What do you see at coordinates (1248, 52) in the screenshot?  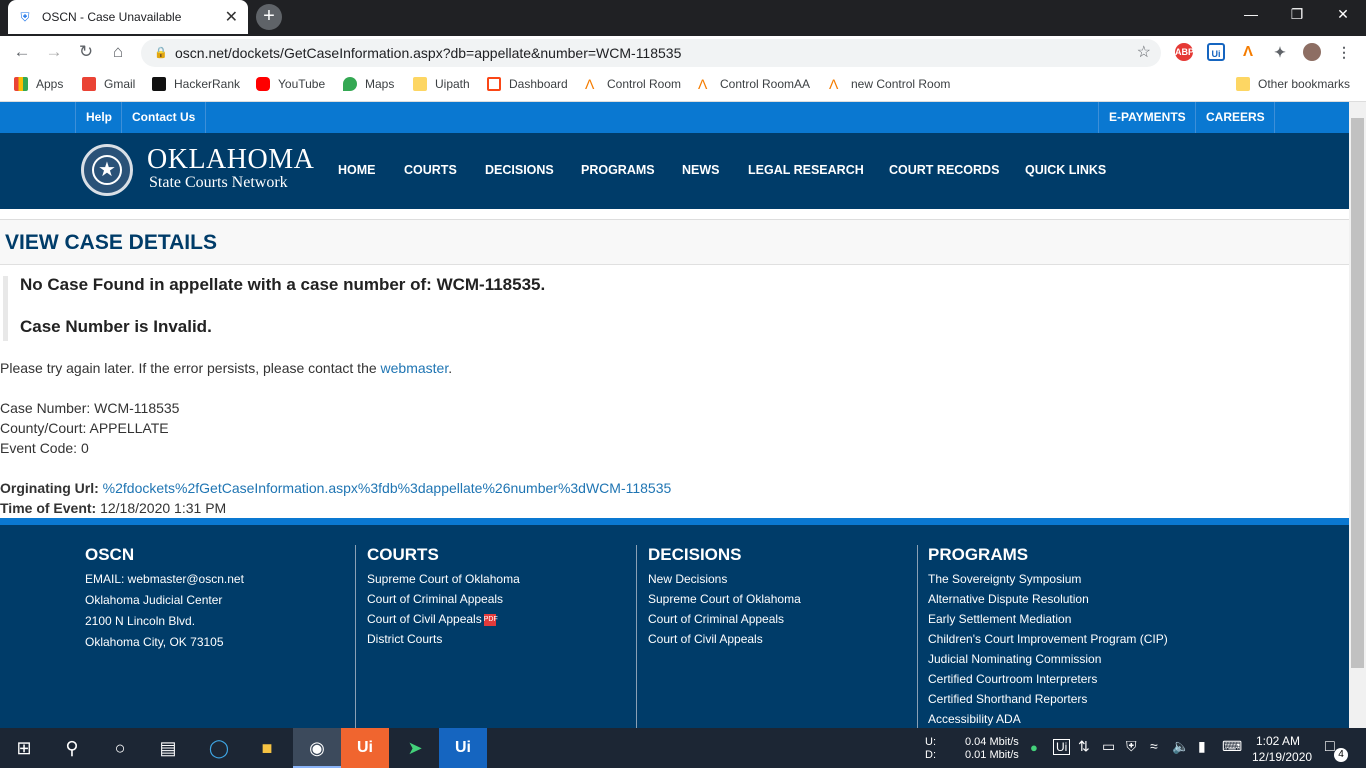 I see `automation-anywhere-icon: Λ` at bounding box center [1248, 52].